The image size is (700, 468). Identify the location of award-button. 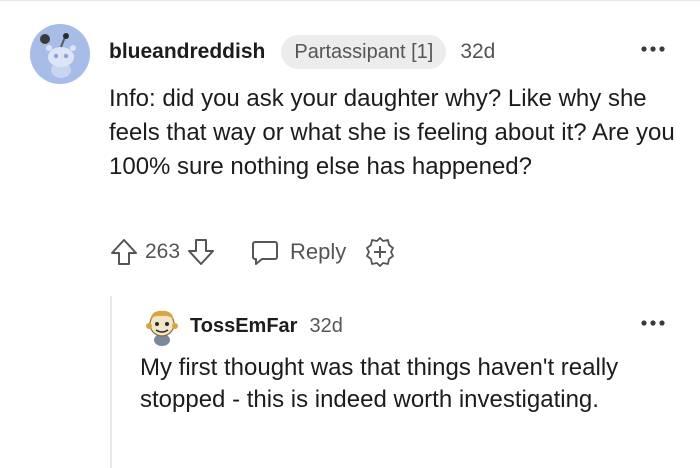
(380, 252).